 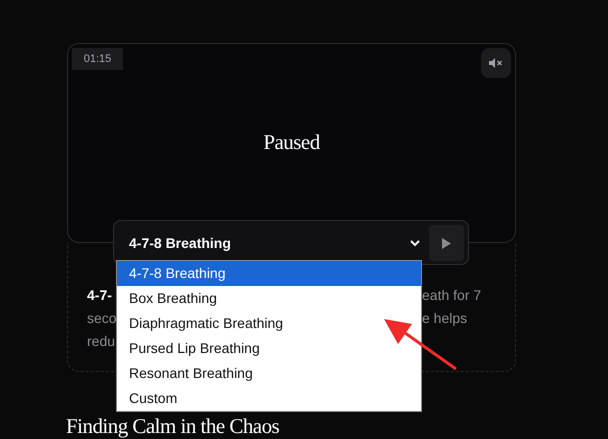 What do you see at coordinates (97, 59) in the screenshot?
I see `timer-badge: 01:15` at bounding box center [97, 59].